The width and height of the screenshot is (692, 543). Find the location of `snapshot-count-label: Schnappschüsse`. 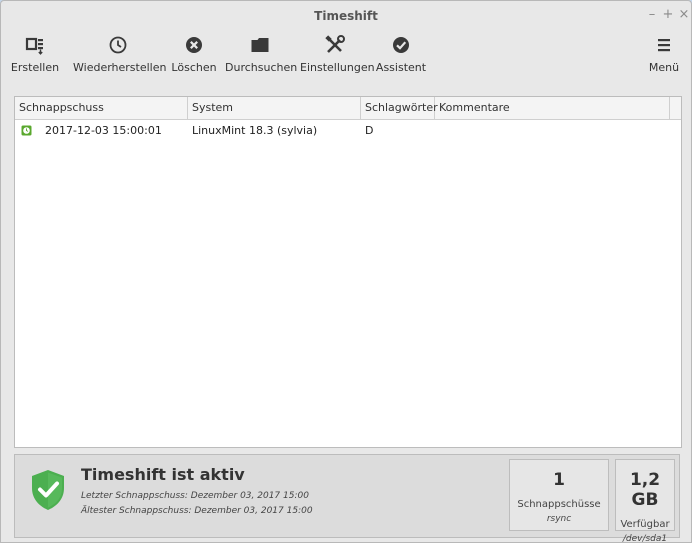

snapshot-count-label: Schnappschüsse is located at coordinates (559, 504).